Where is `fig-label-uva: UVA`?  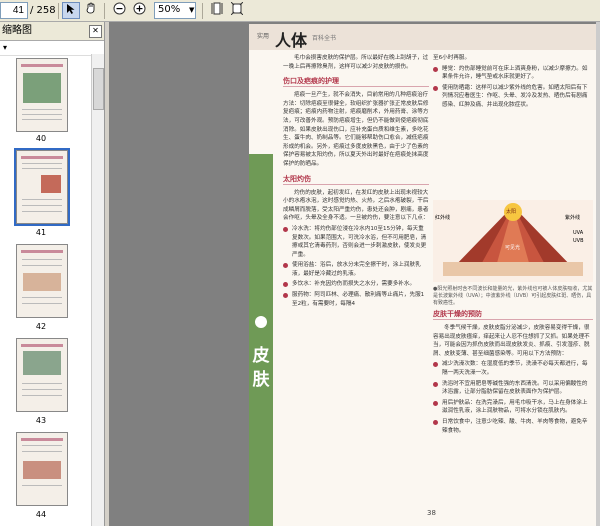 fig-label-uva: UVA is located at coordinates (578, 233).